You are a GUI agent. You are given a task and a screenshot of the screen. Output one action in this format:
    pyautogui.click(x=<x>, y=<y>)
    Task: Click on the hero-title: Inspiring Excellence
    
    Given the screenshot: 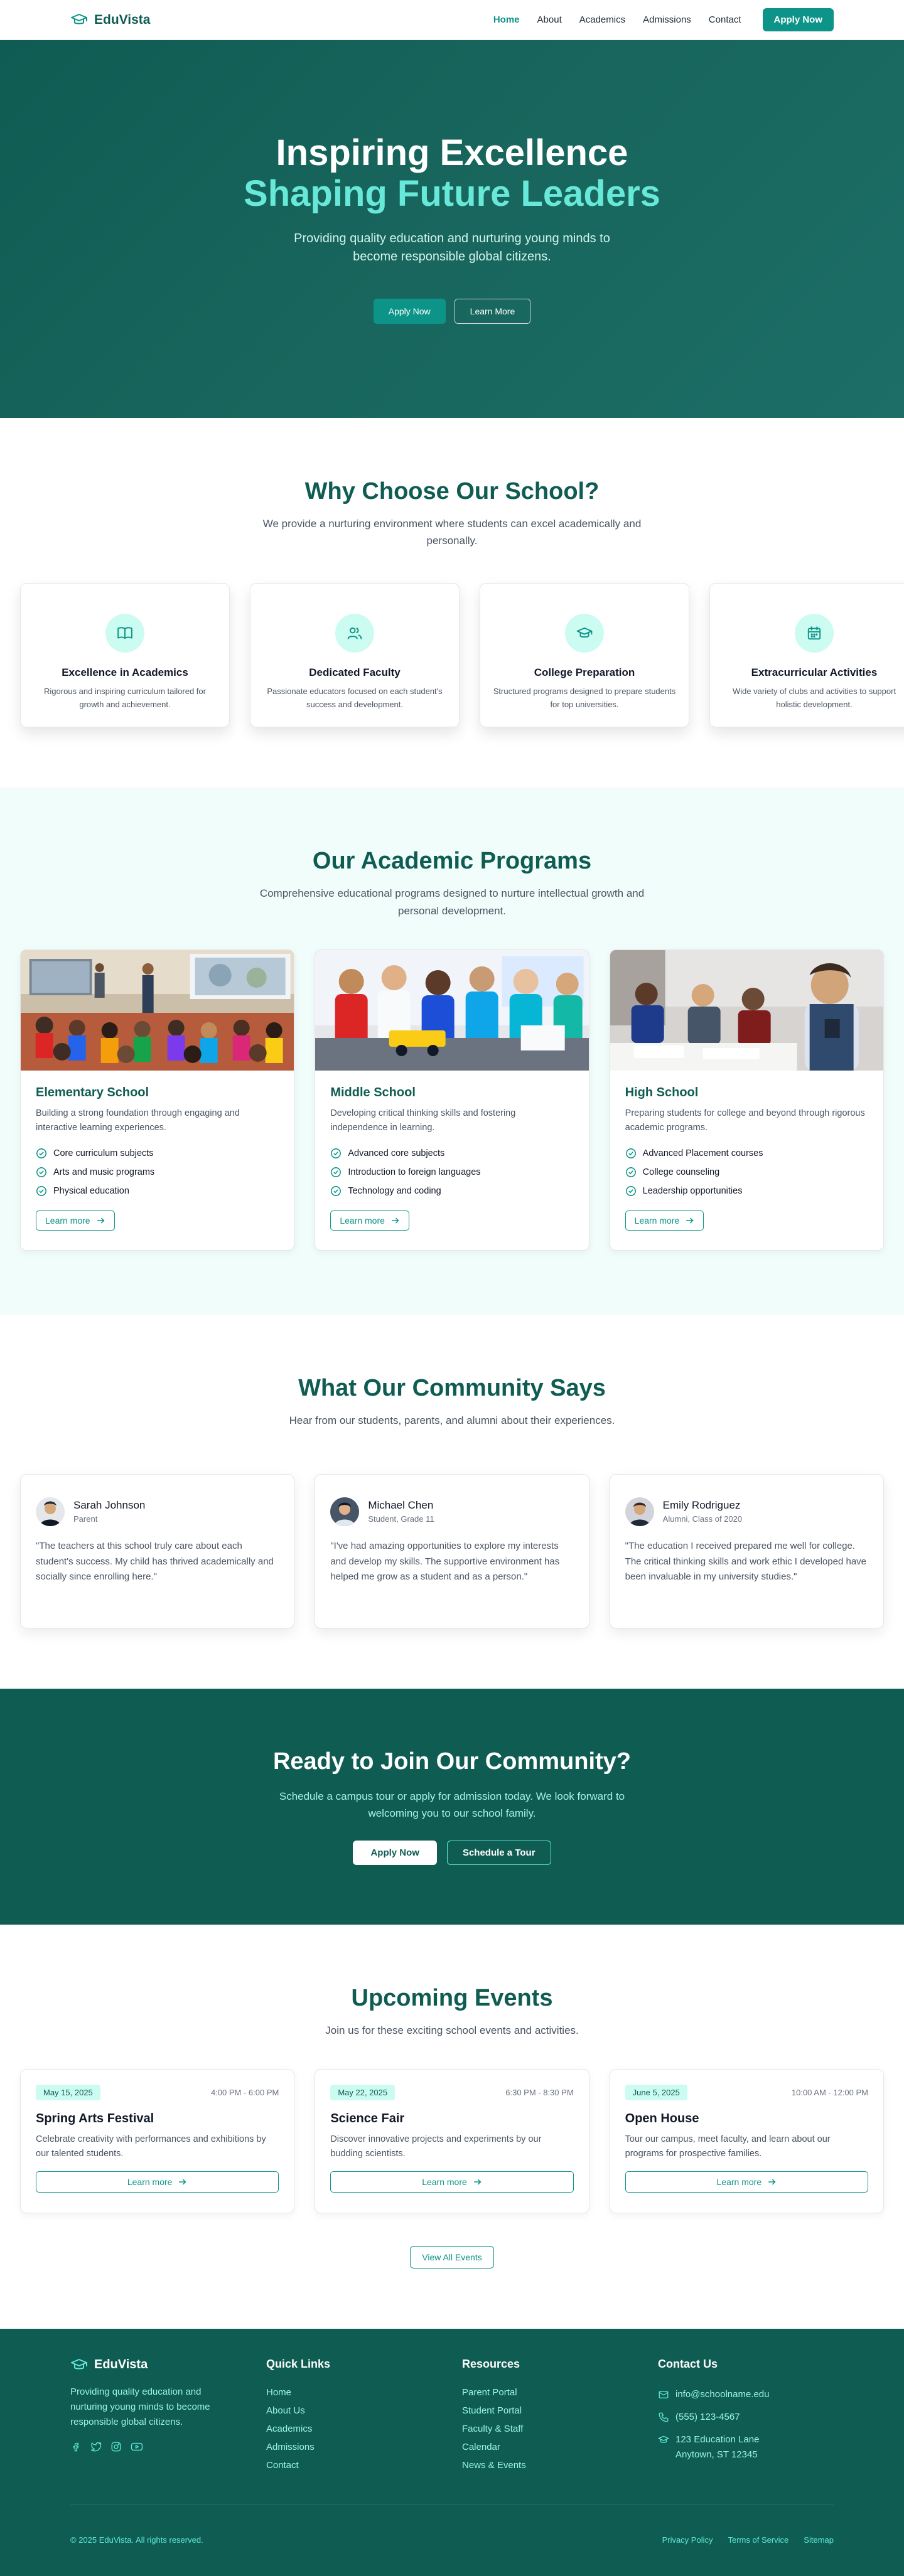 What is the action you would take?
    pyautogui.click(x=452, y=152)
    